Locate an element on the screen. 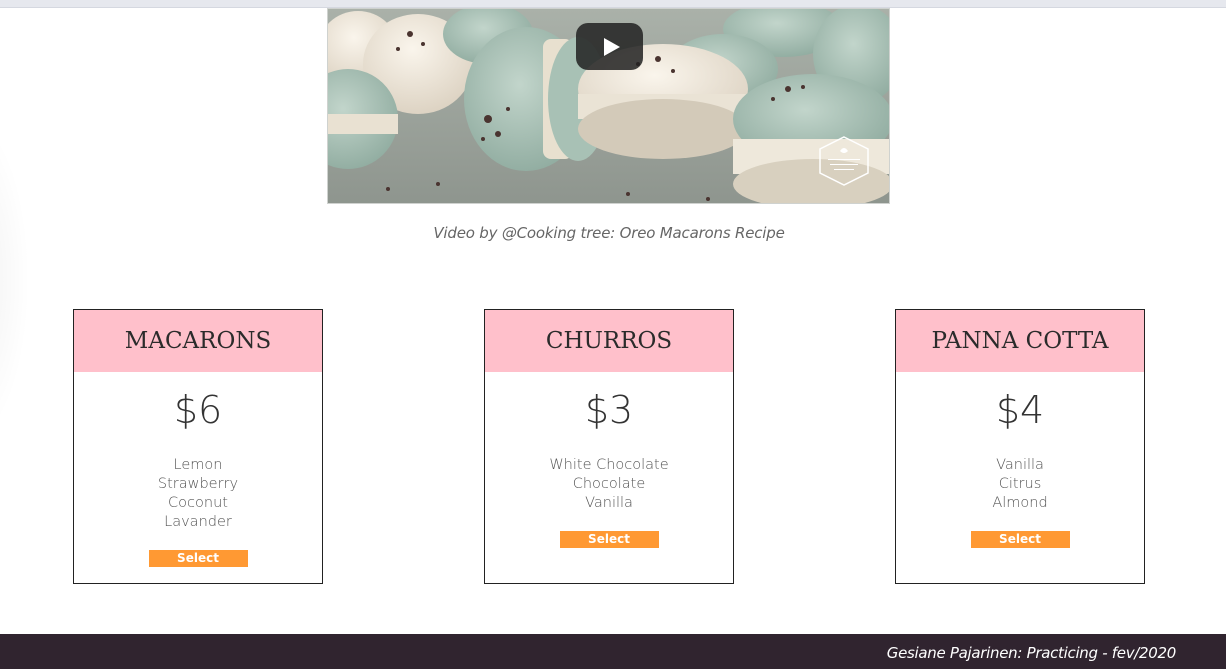  flavor-item: Lavander is located at coordinates (198, 522).